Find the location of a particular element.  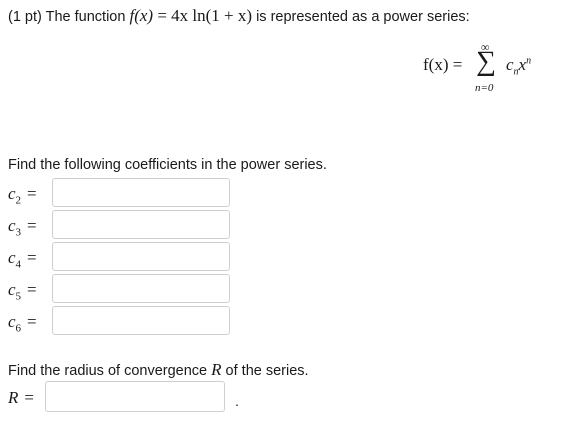

term-var-exp: n is located at coordinates (529, 61).